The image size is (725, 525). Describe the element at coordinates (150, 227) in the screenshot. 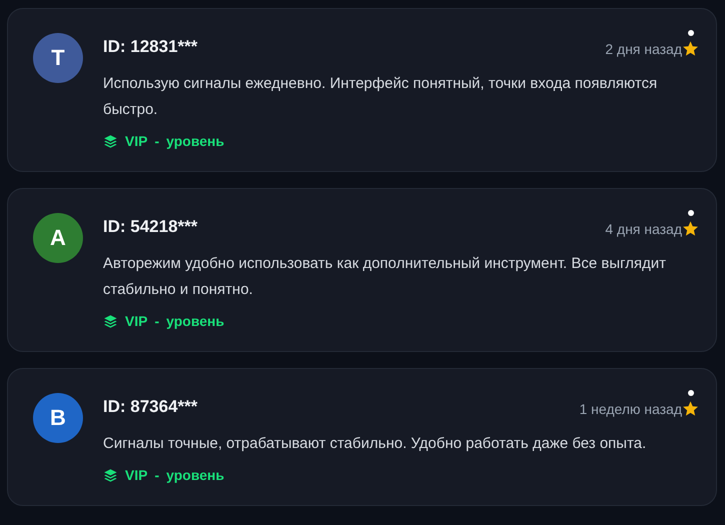

I see `user-id: ID: 54218***` at that location.